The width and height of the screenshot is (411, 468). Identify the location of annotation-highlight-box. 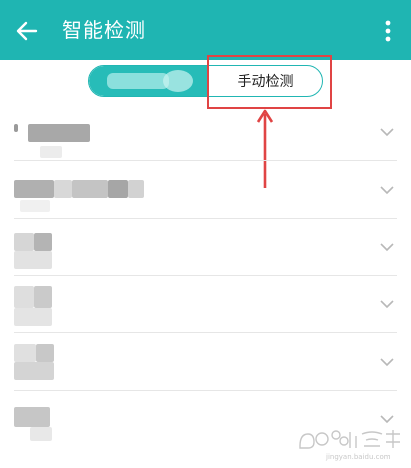
(269, 82).